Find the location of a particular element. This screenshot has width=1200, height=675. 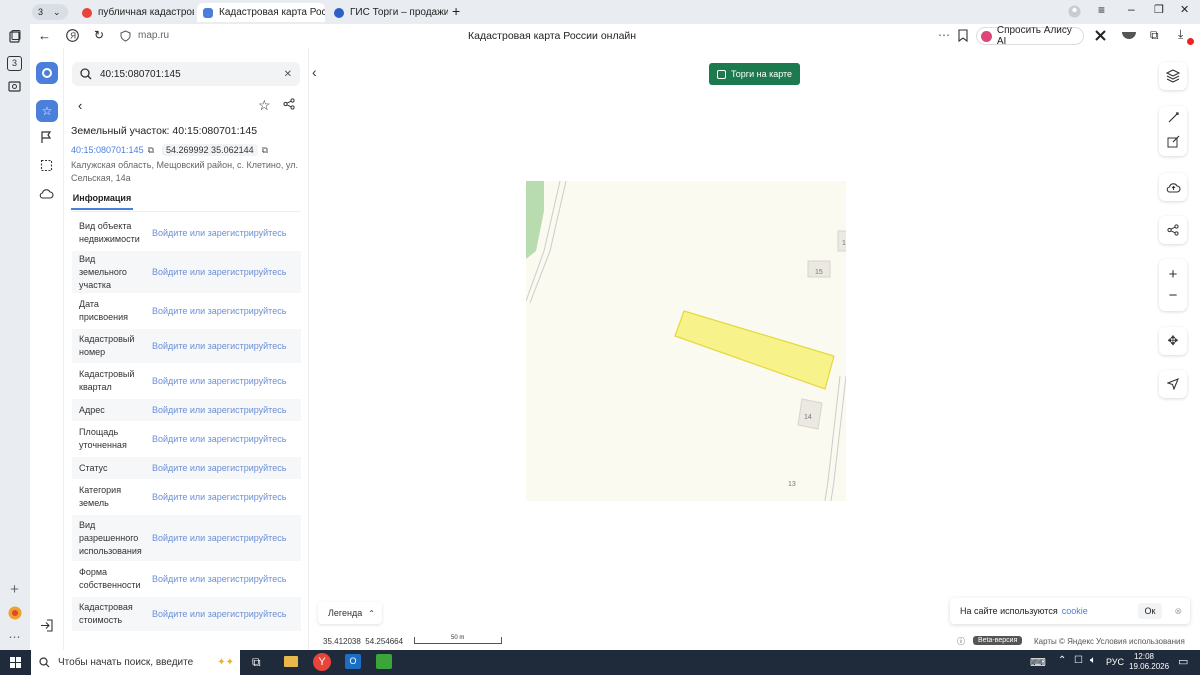

extensions-puzzle-icon: ⧉ is located at coordinates (1154, 35).